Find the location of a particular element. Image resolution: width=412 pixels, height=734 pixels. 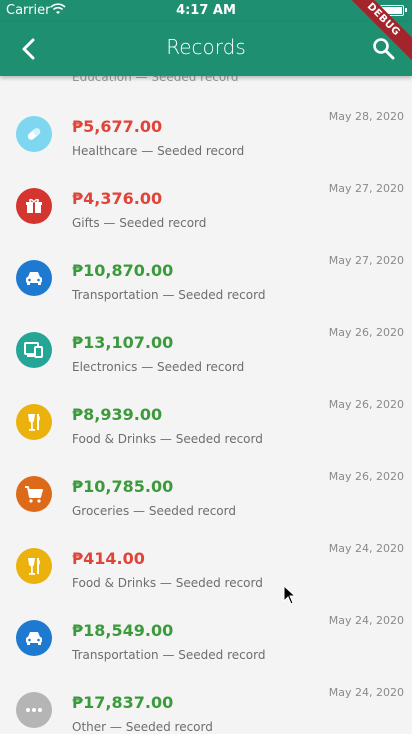

clock: 4:17 AM is located at coordinates (206, 10).